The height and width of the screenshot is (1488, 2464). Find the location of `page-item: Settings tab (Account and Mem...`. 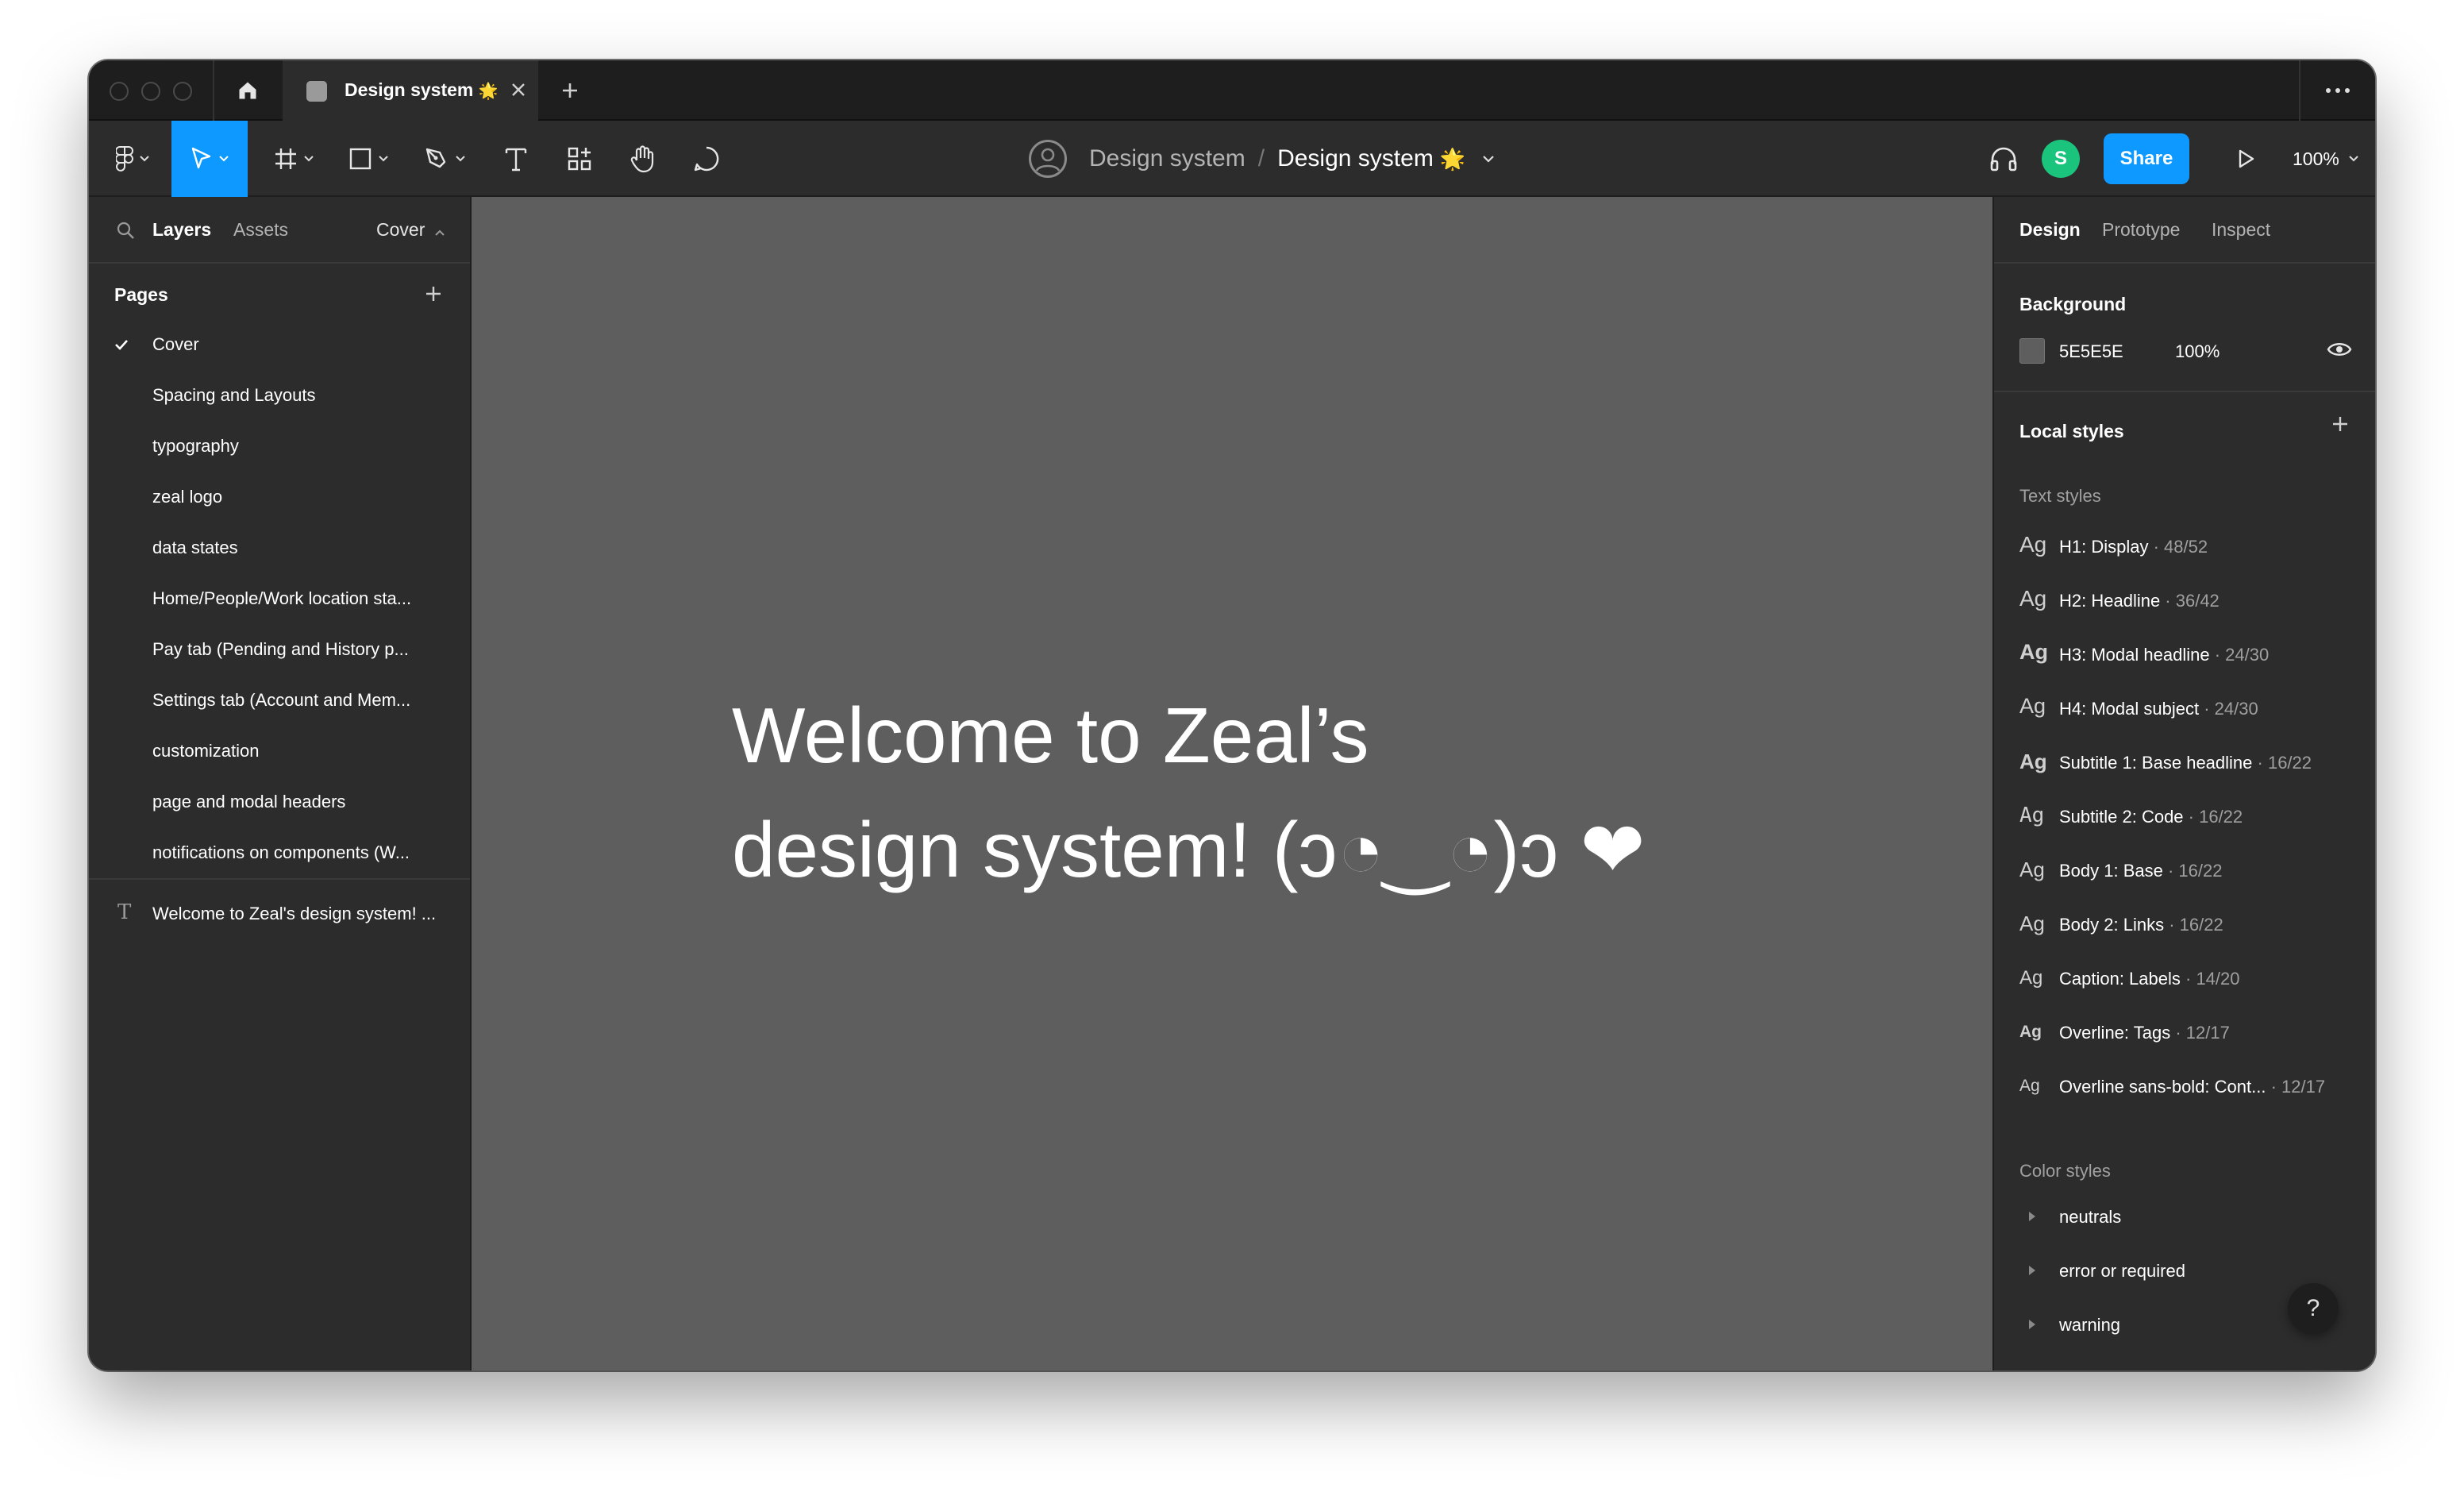

page-item: Settings tab (Account and Mem... is located at coordinates (279, 700).